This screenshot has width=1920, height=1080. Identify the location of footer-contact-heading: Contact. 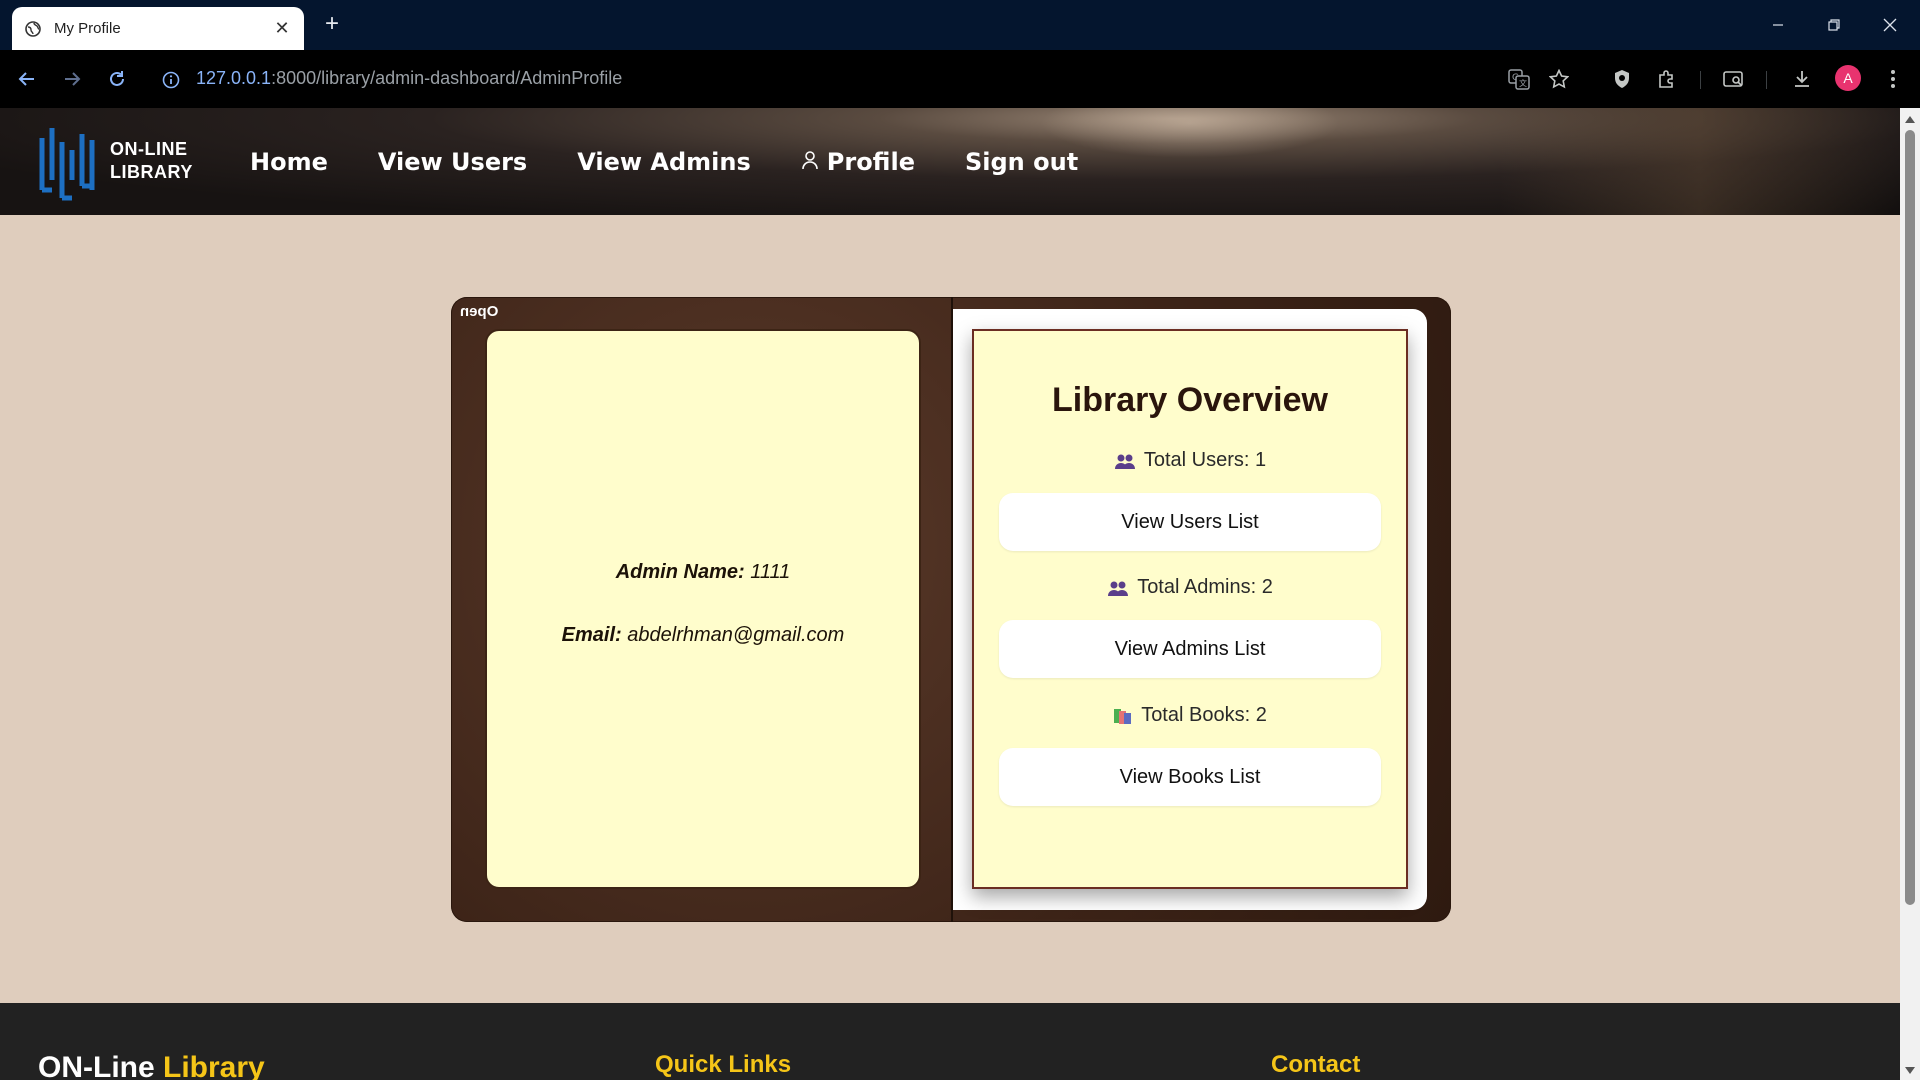
(1316, 1064).